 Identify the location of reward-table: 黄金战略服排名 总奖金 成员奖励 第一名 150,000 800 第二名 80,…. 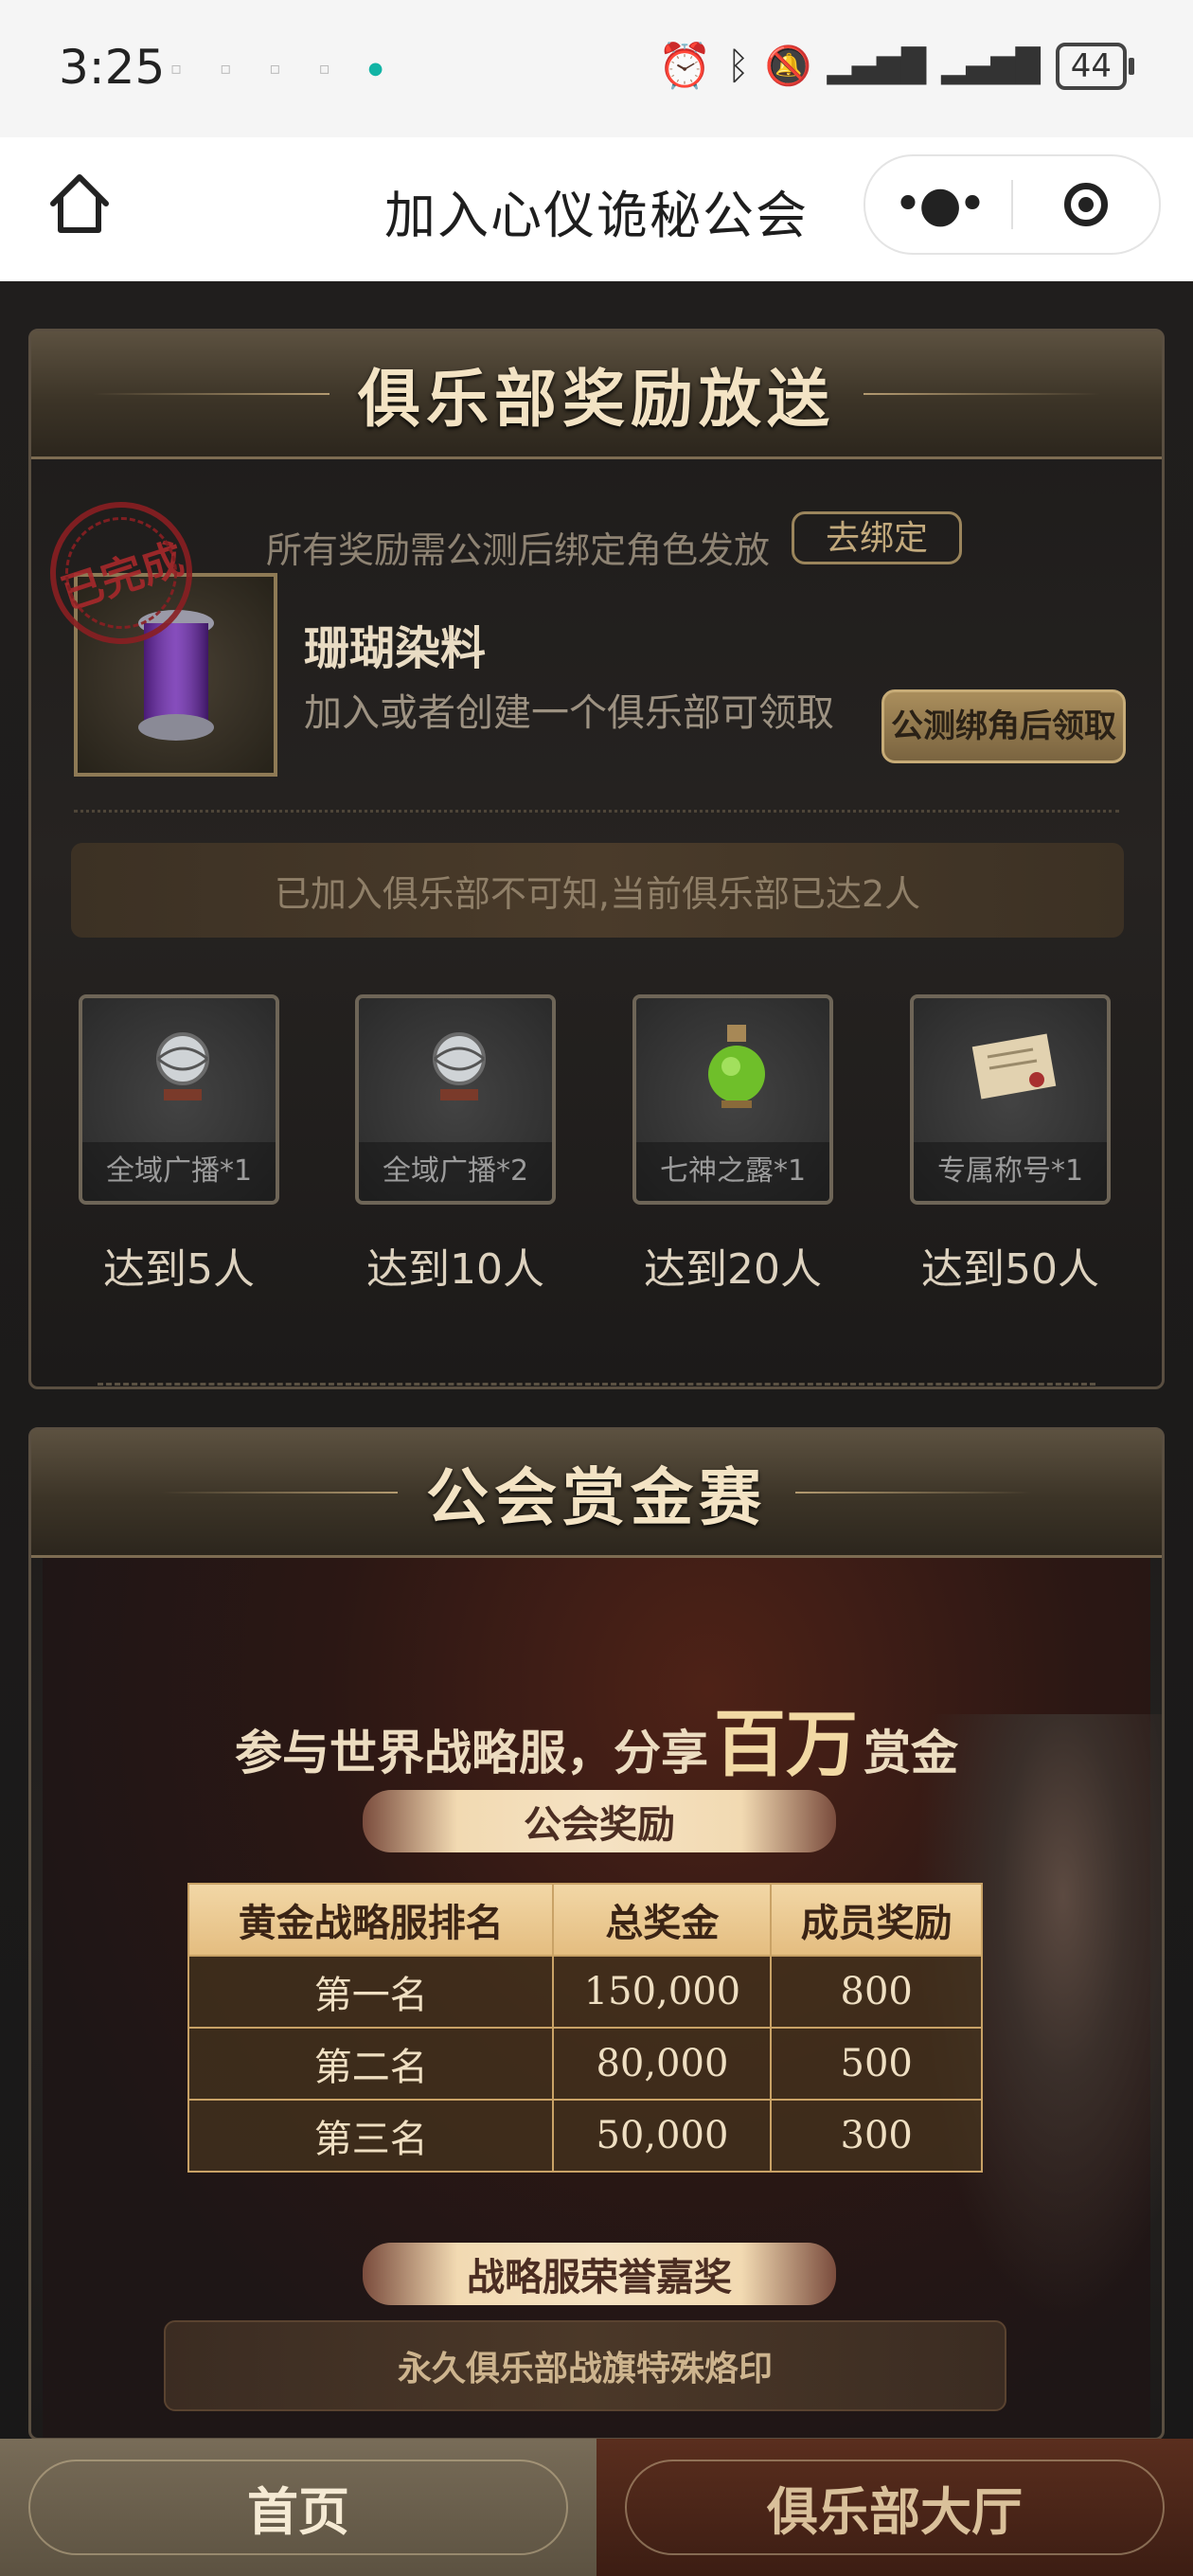
(585, 2028).